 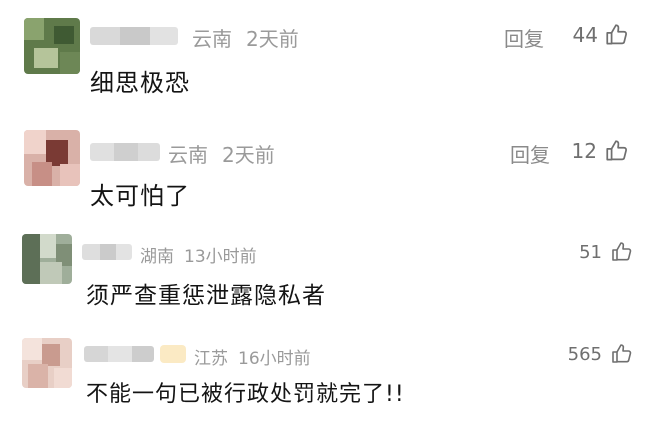 I want to click on like-count: 44, so click(x=585, y=35).